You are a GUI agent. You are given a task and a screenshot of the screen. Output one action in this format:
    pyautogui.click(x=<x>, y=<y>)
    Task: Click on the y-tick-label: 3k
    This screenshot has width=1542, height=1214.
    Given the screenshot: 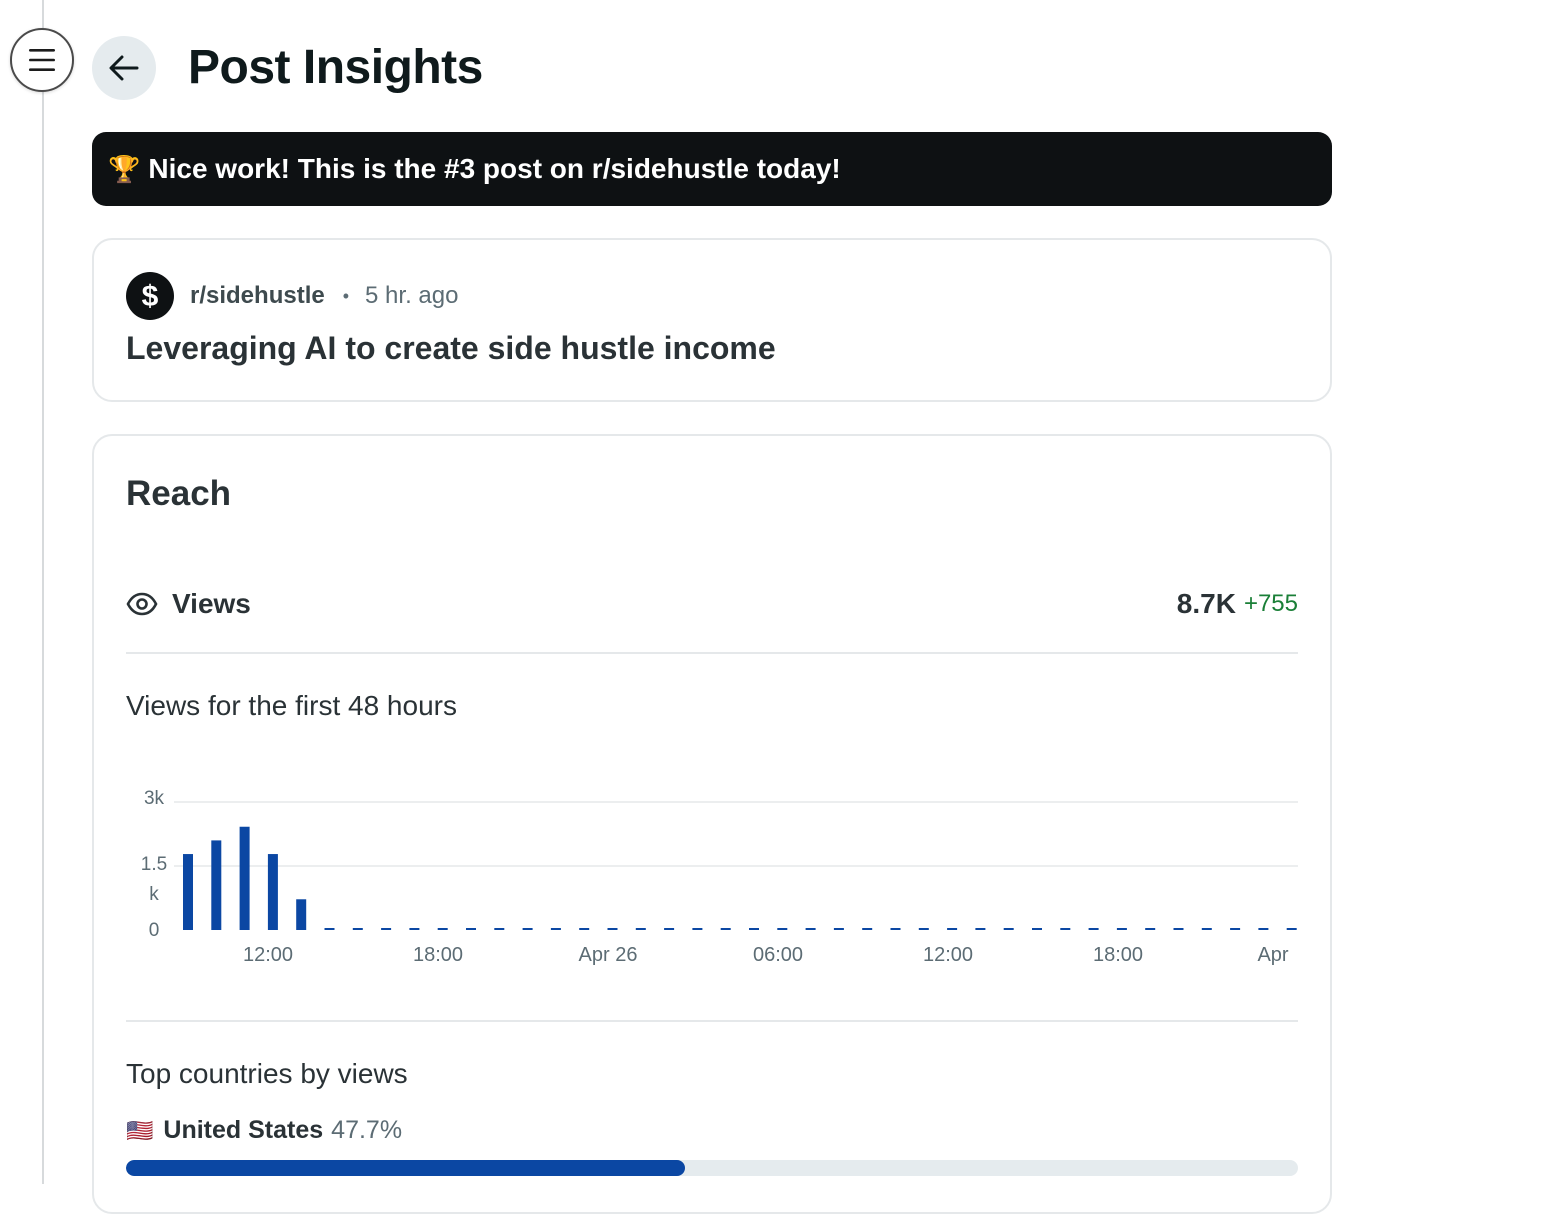 What is the action you would take?
    pyautogui.click(x=154, y=798)
    